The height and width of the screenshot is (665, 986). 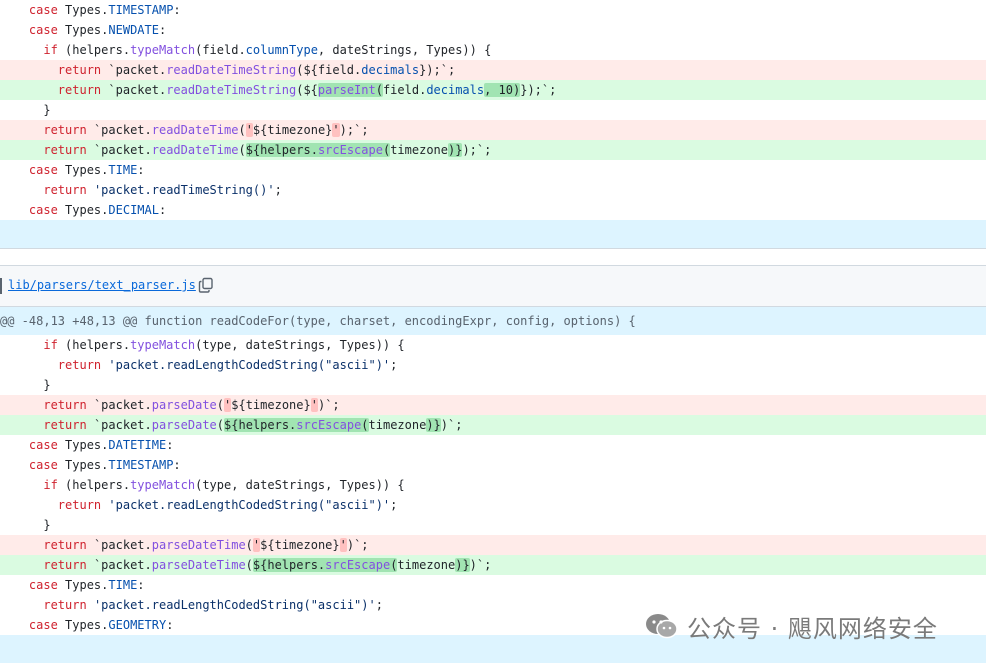 I want to click on watermark-text: 公众号 · 飓风网络安全, so click(x=812, y=628).